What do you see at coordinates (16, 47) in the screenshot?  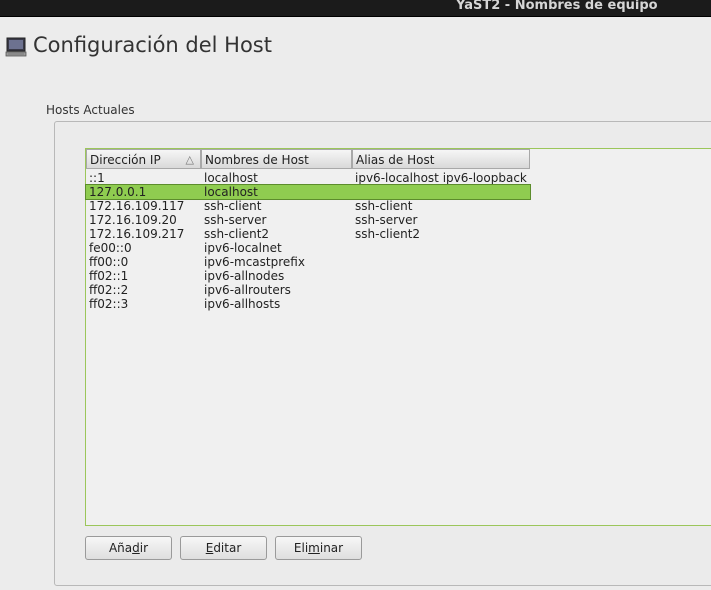 I see `computer-monitor-icon` at bounding box center [16, 47].